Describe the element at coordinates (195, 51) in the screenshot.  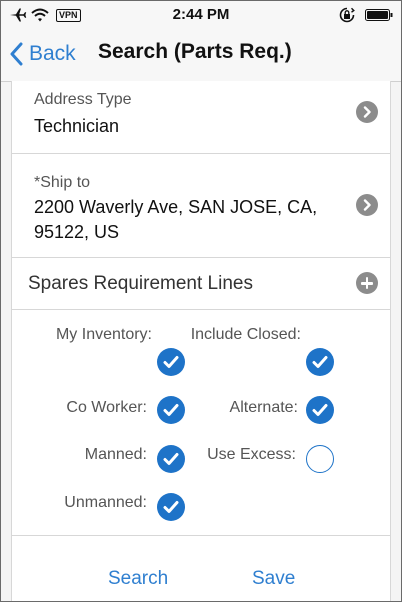
I see `page-title: Search (Parts Req.)` at that location.